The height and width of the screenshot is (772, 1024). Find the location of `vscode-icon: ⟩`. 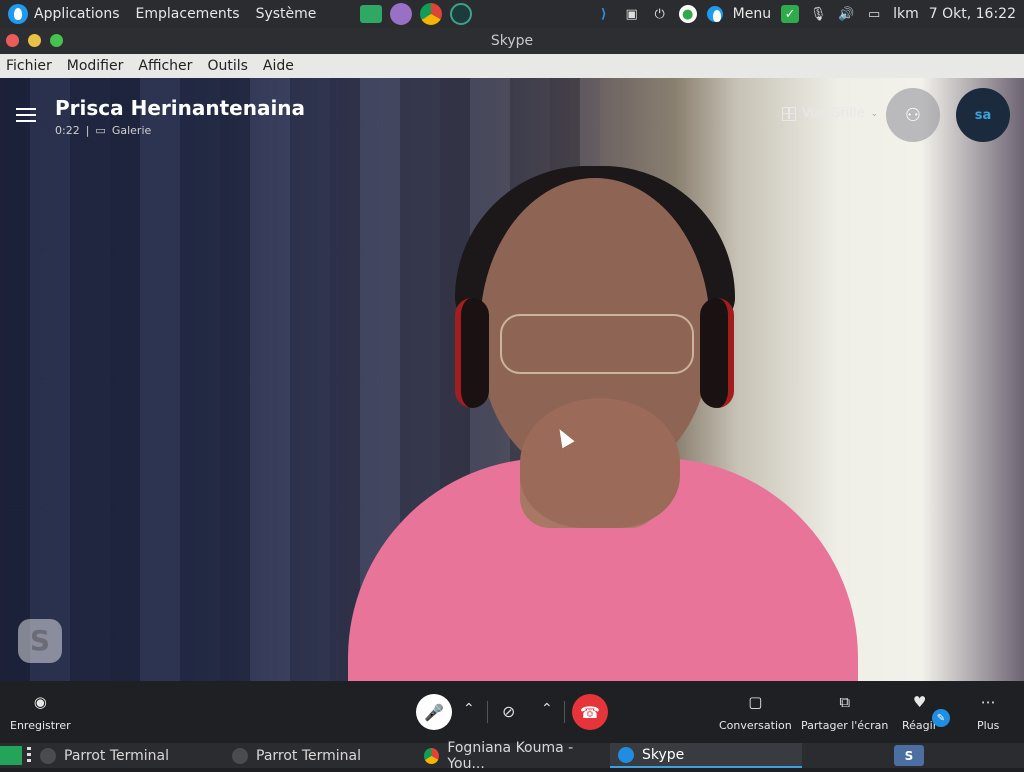

vscode-icon: ⟩ is located at coordinates (604, 14).